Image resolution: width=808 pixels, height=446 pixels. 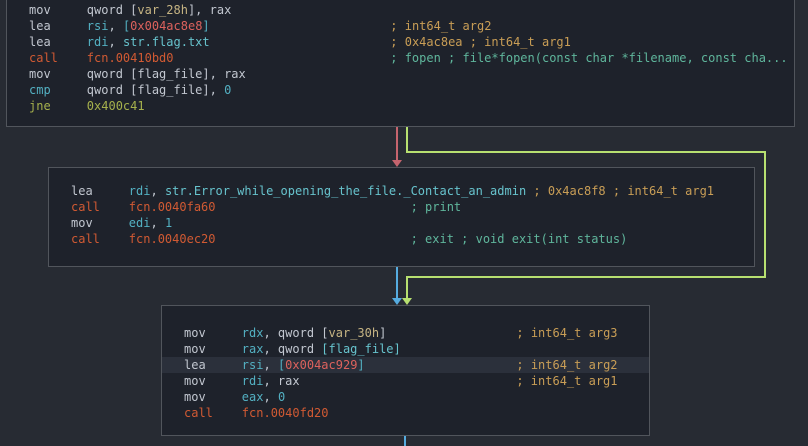 I want to click on arrowhead-true-branch, so click(x=407, y=301).